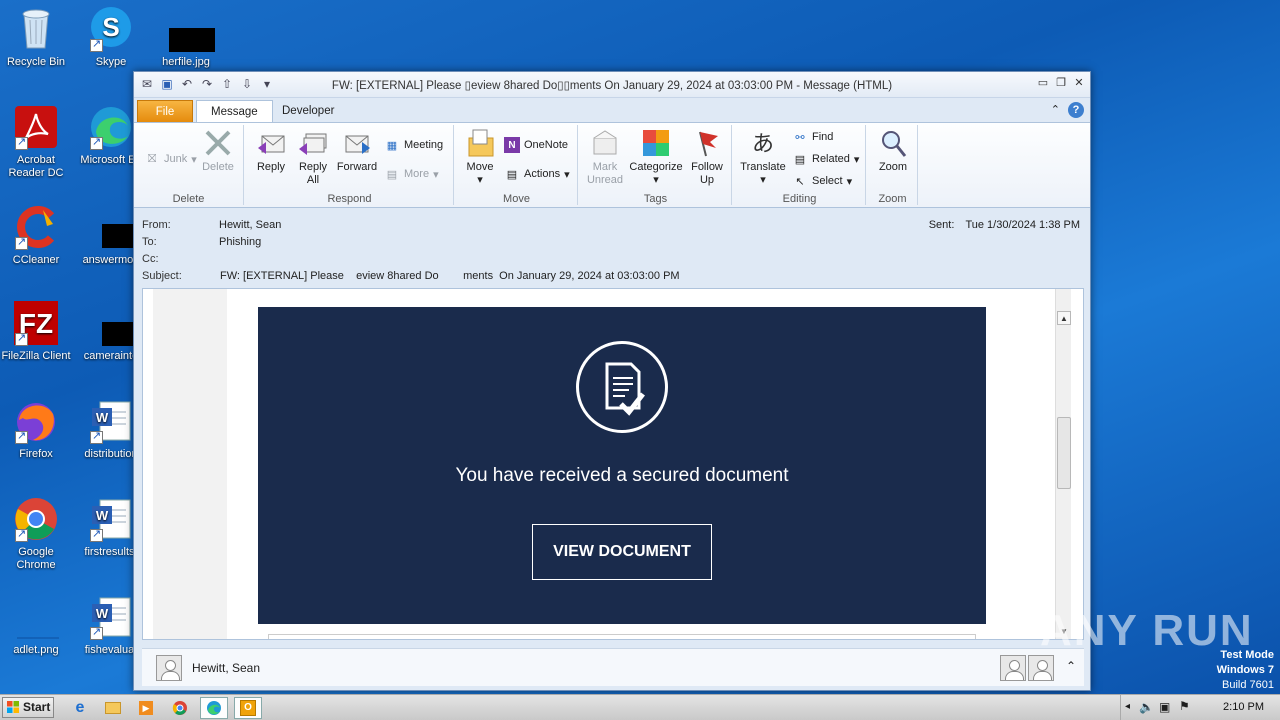 This screenshot has height=720, width=1280. Describe the element at coordinates (1164, 707) in the screenshot. I see `network-icon: ▣` at that location.